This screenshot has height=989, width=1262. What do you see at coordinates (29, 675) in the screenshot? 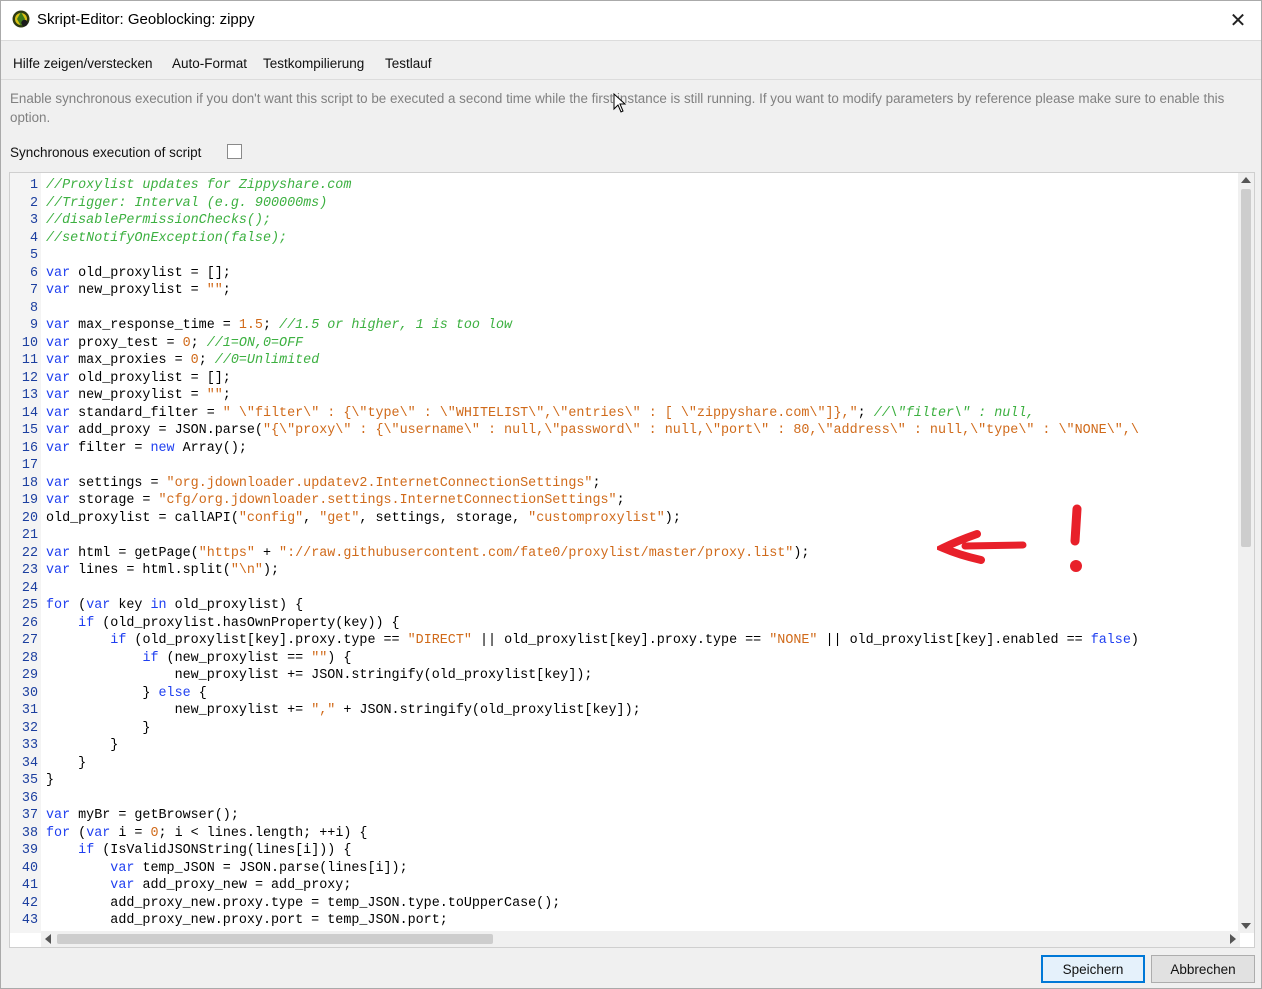
I see `line-number: 29` at bounding box center [29, 675].